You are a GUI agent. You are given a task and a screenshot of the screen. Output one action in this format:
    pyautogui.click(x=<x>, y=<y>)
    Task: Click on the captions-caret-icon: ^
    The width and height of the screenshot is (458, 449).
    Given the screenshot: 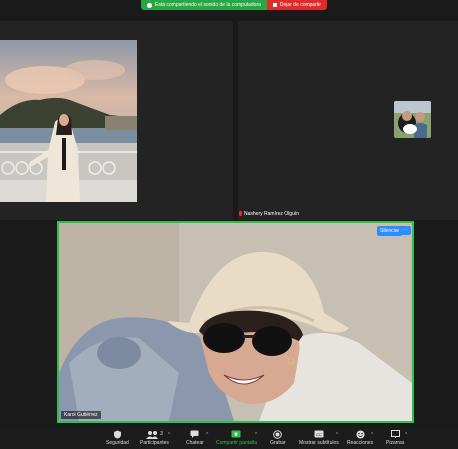 What is the action you would take?
    pyautogui.click(x=337, y=435)
    